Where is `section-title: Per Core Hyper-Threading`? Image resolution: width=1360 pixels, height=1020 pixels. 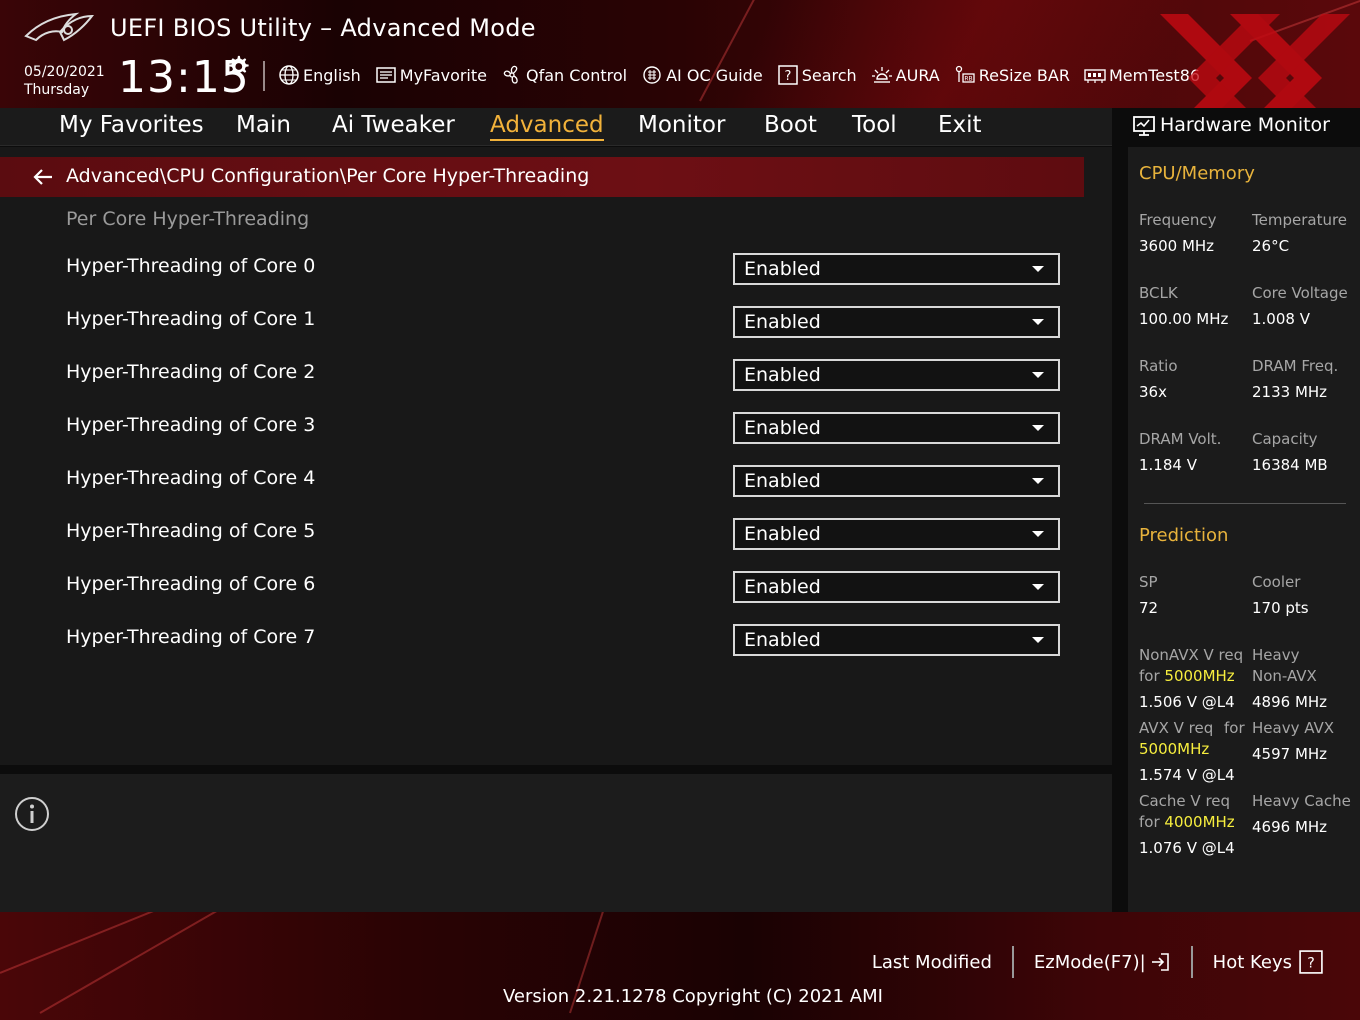
section-title: Per Core Hyper-Threading is located at coordinates (188, 219).